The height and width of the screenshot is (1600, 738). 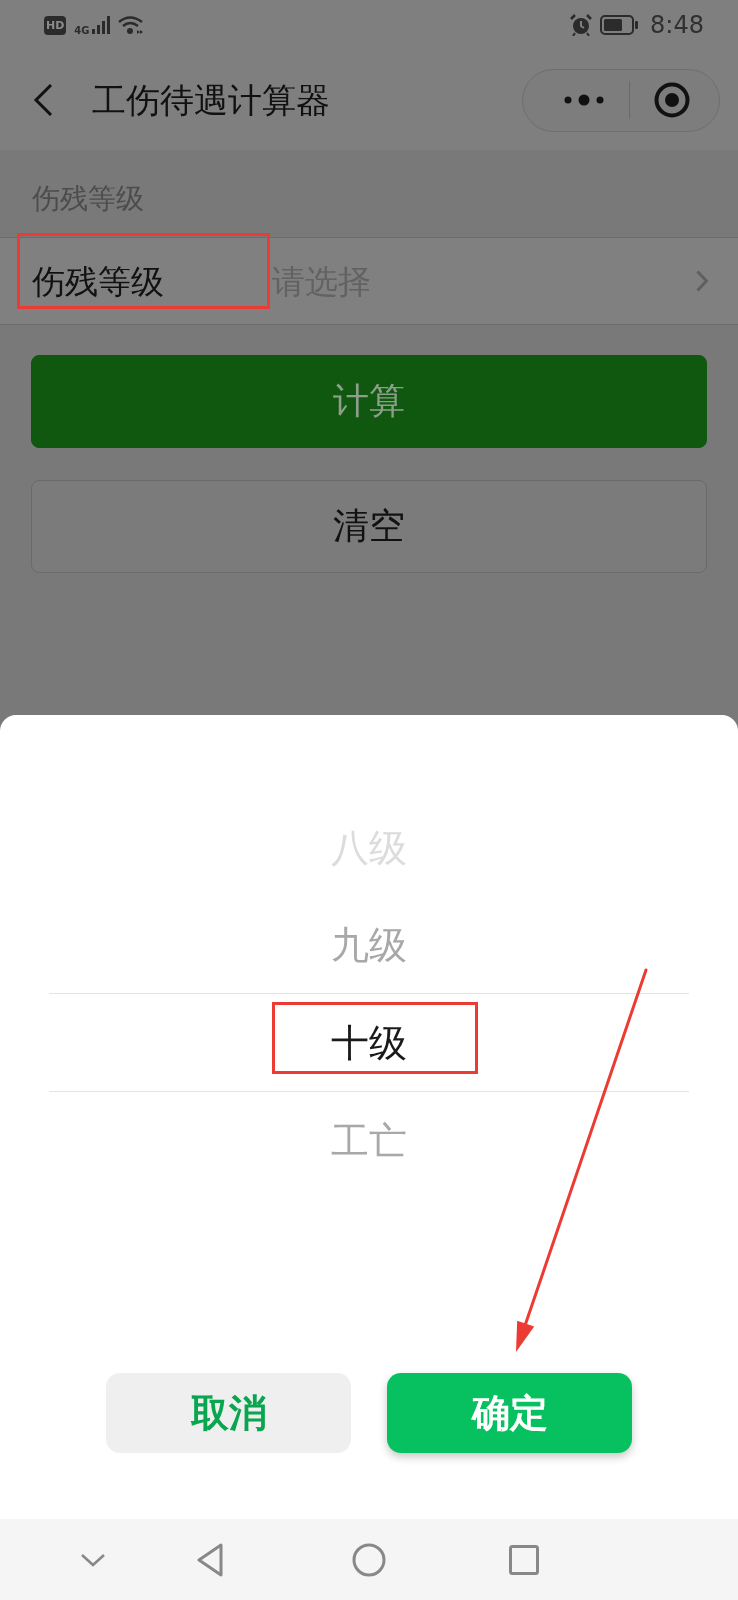 I want to click on confirm-button: 确定, so click(x=509, y=1413).